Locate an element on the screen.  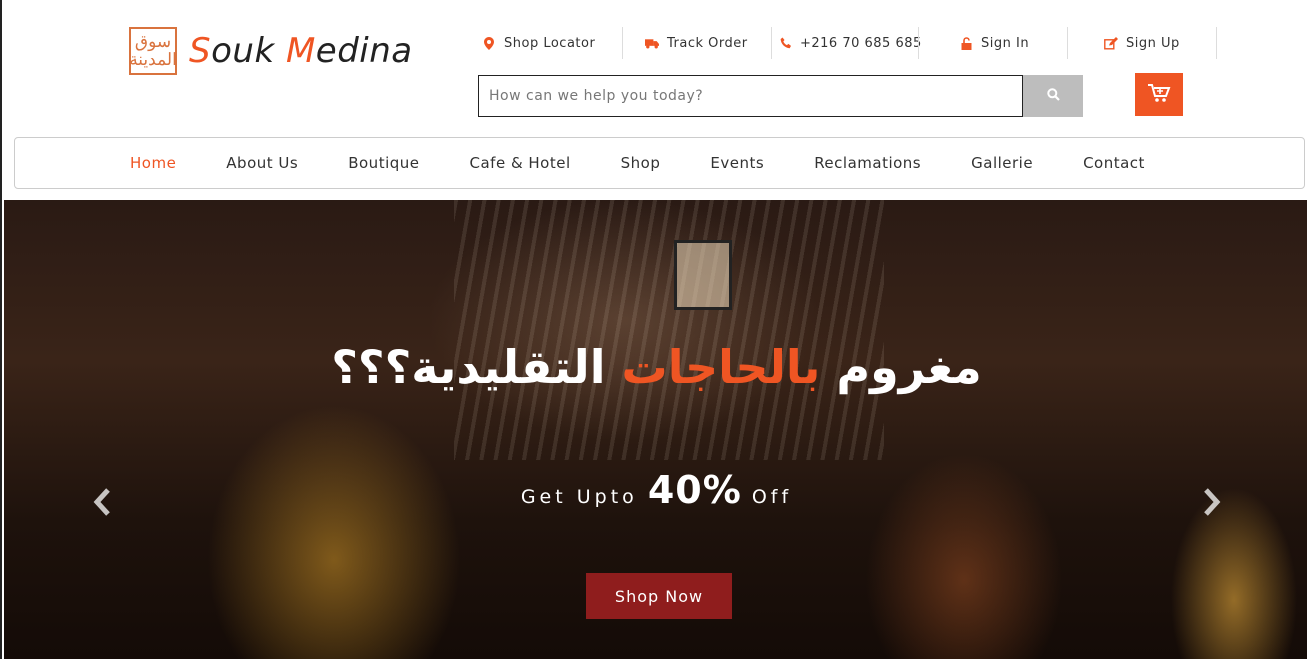
brand-initial-s: S is located at coordinates (200, 51).